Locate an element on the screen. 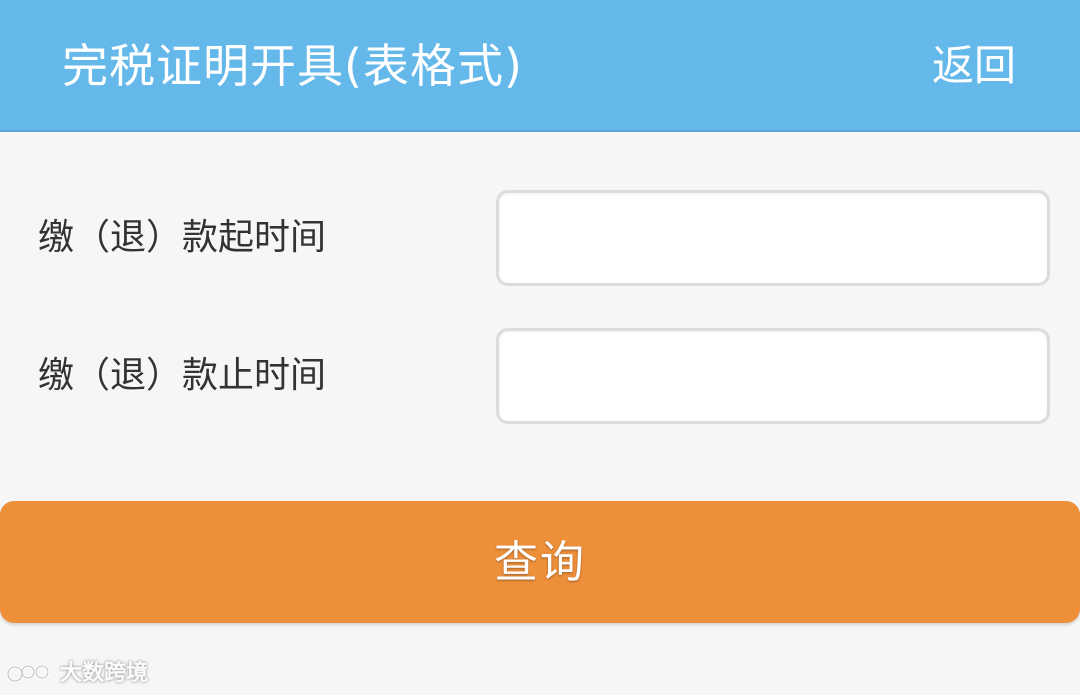 Image resolution: width=1080 pixels, height=695 pixels. end-time-input is located at coordinates (773, 376).